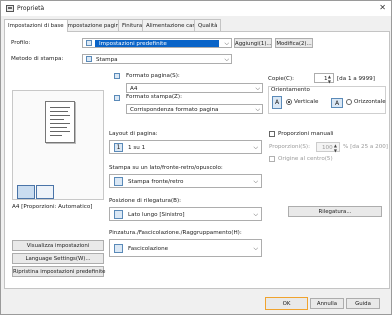  I want to click on landscape-radio, so click(349, 102).